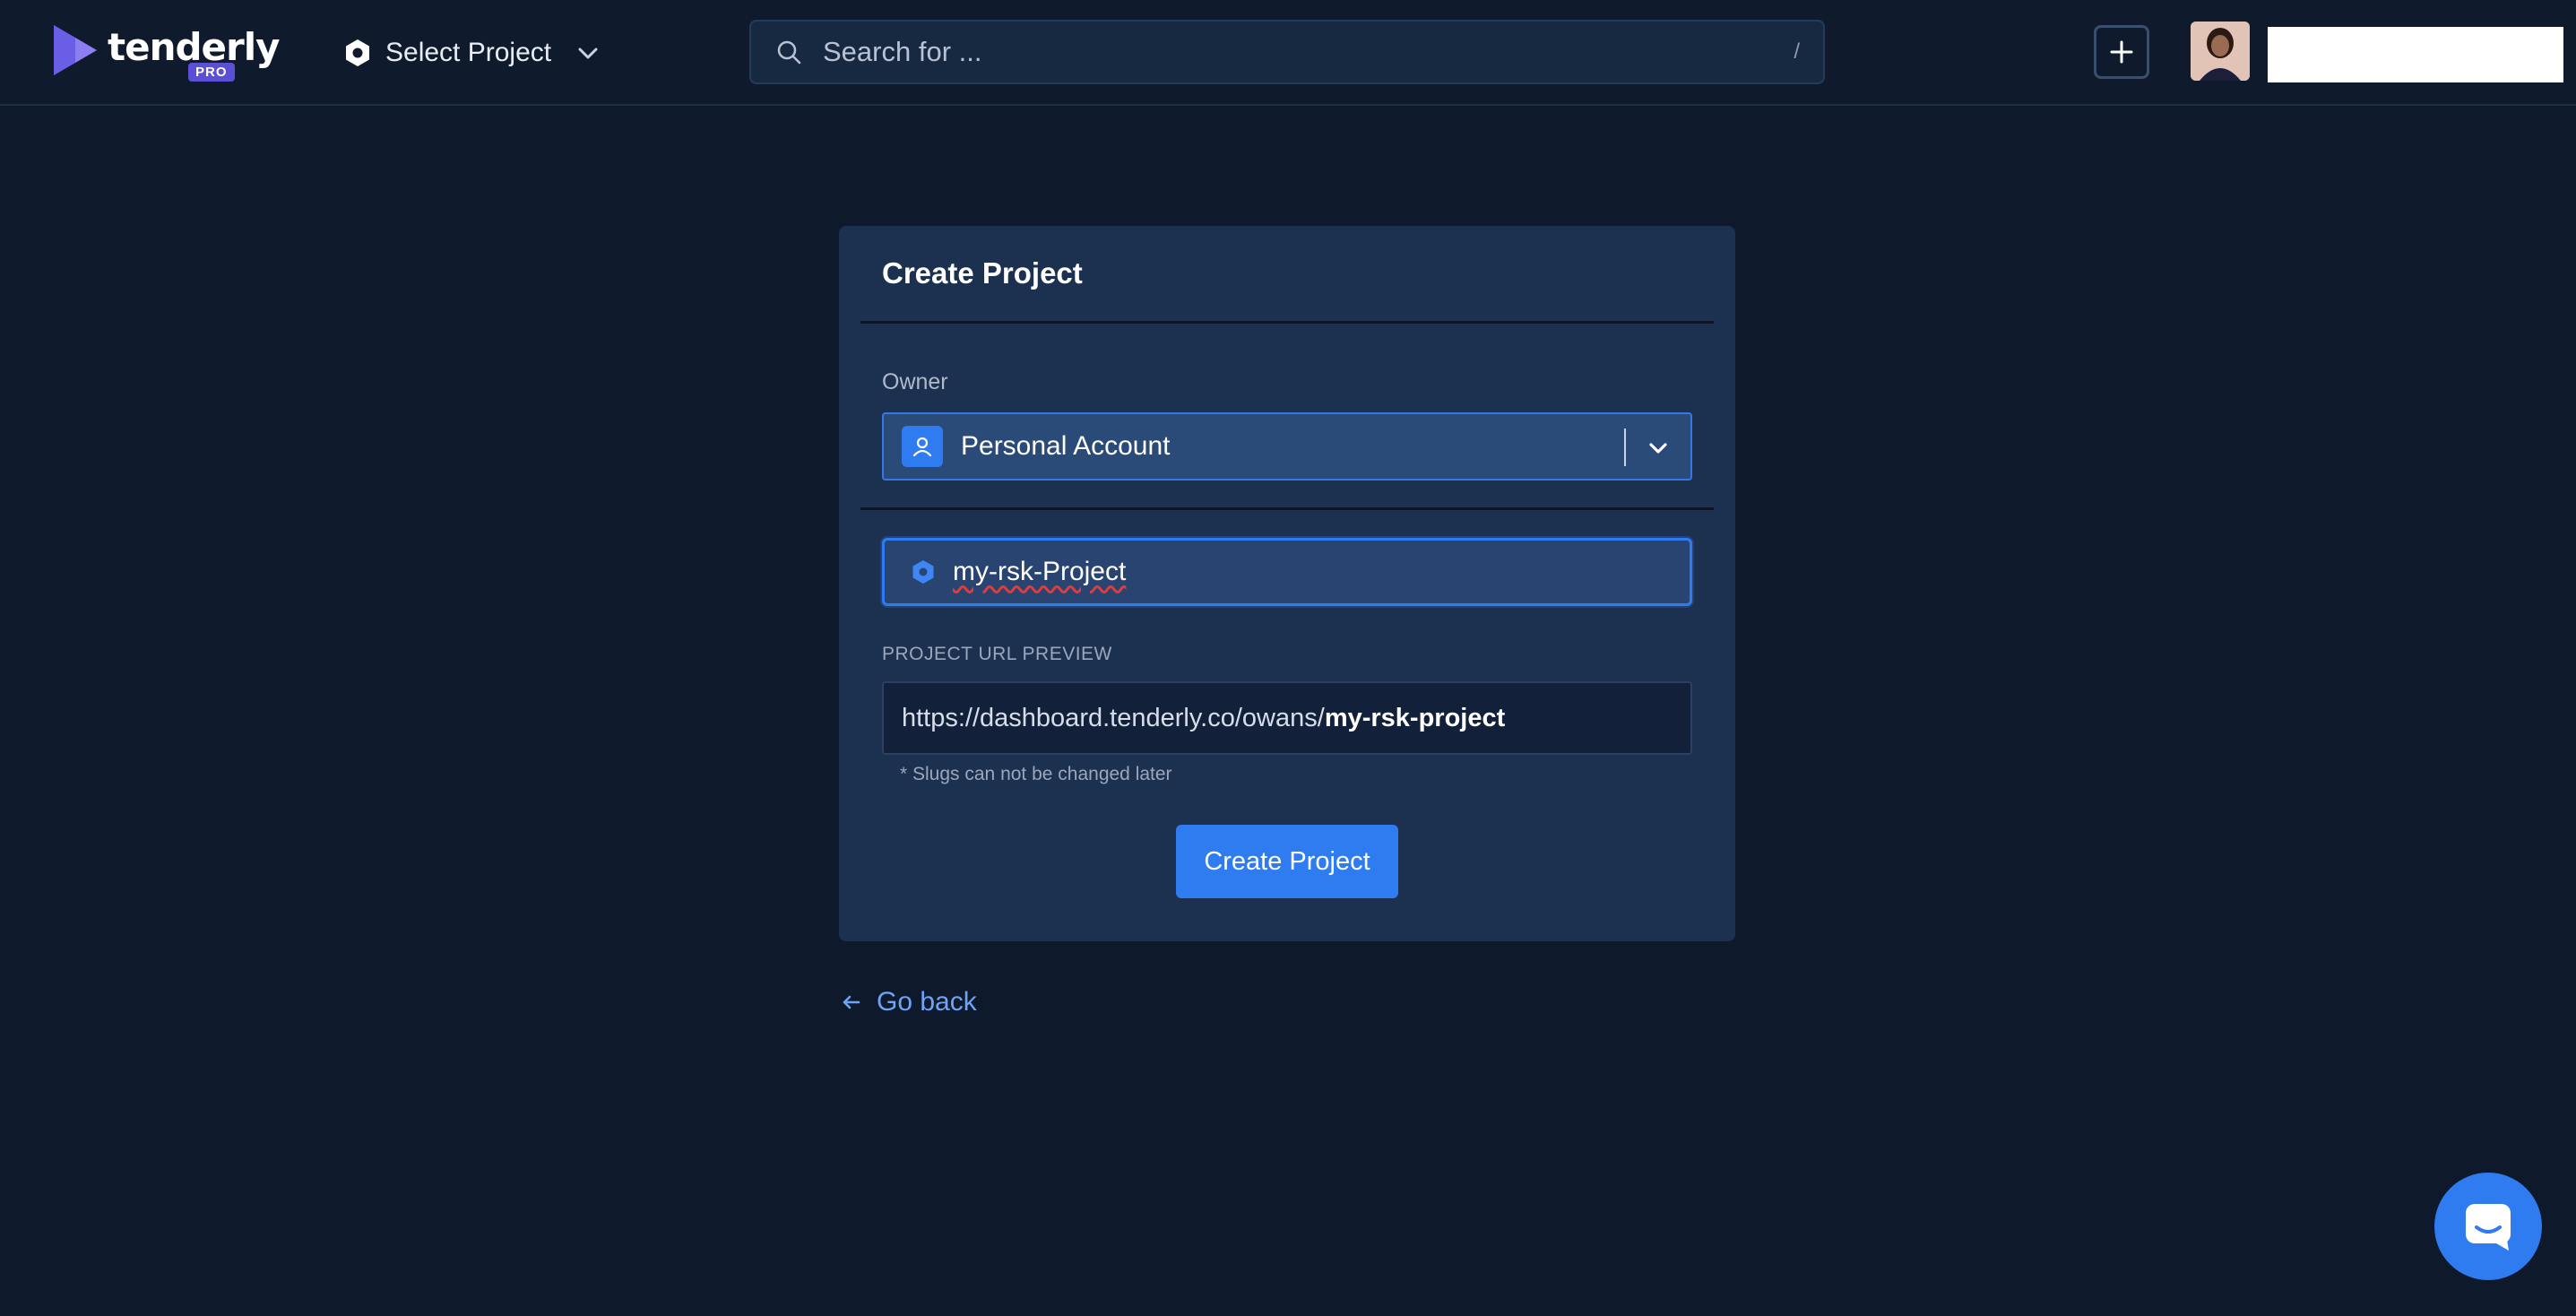  I want to click on chat-icon, so click(2488, 1227).